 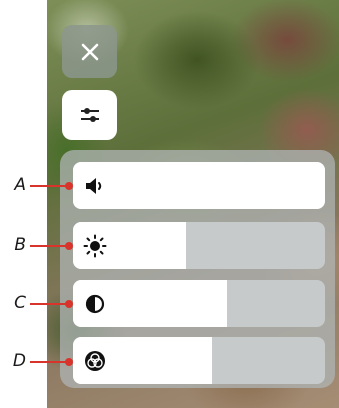 I want to click on color-circles-icon, so click(x=95, y=361).